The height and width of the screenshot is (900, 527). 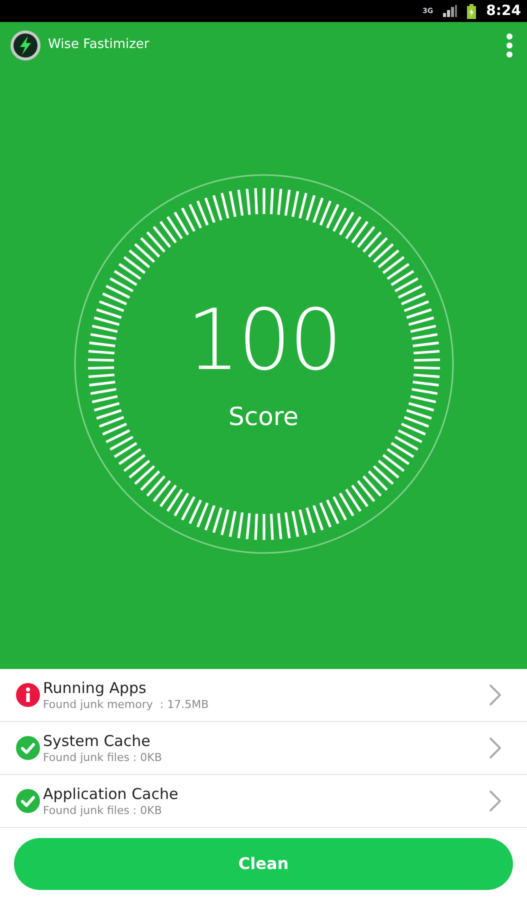 I want to click on item-title: System Cache, so click(x=97, y=741).